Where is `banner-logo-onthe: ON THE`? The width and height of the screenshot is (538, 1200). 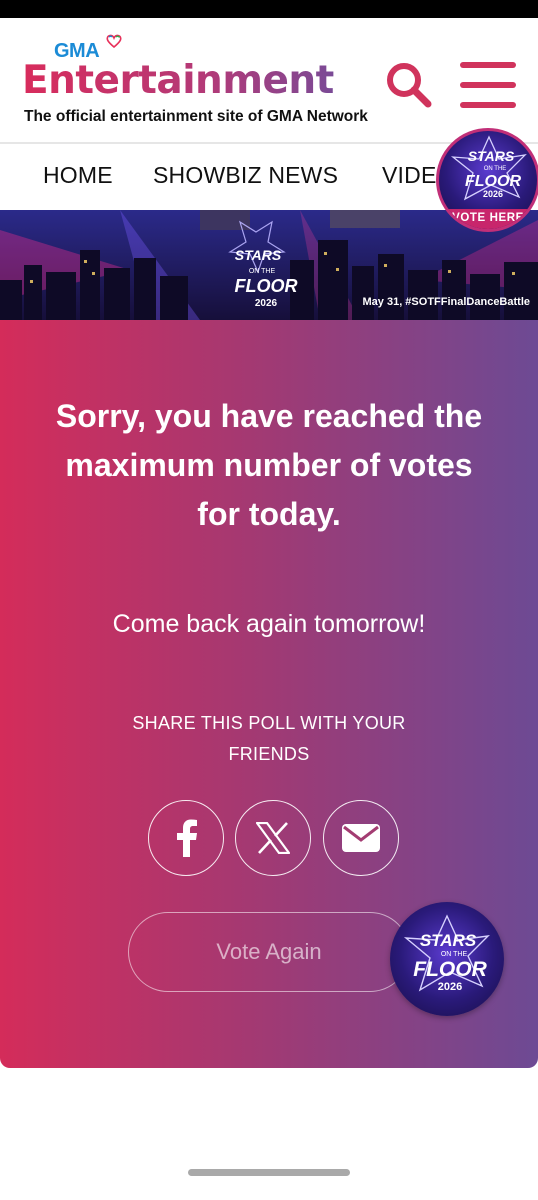 banner-logo-onthe: ON THE is located at coordinates (262, 271).